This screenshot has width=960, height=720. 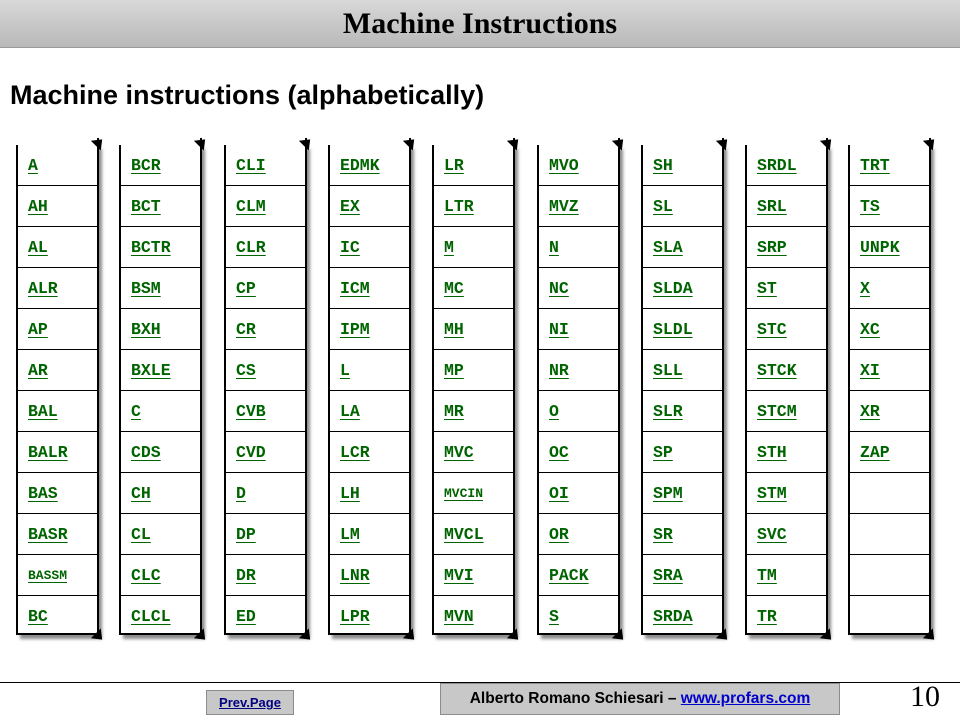 I want to click on instruction-link: PACK, so click(x=569, y=575).